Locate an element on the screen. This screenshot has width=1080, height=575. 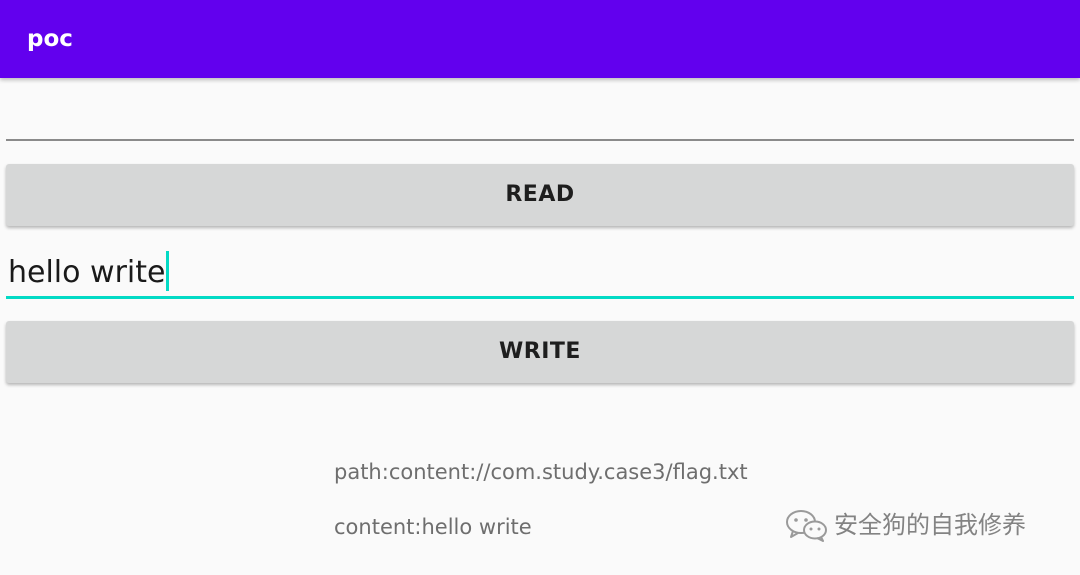
write-button: WRITE is located at coordinates (540, 352).